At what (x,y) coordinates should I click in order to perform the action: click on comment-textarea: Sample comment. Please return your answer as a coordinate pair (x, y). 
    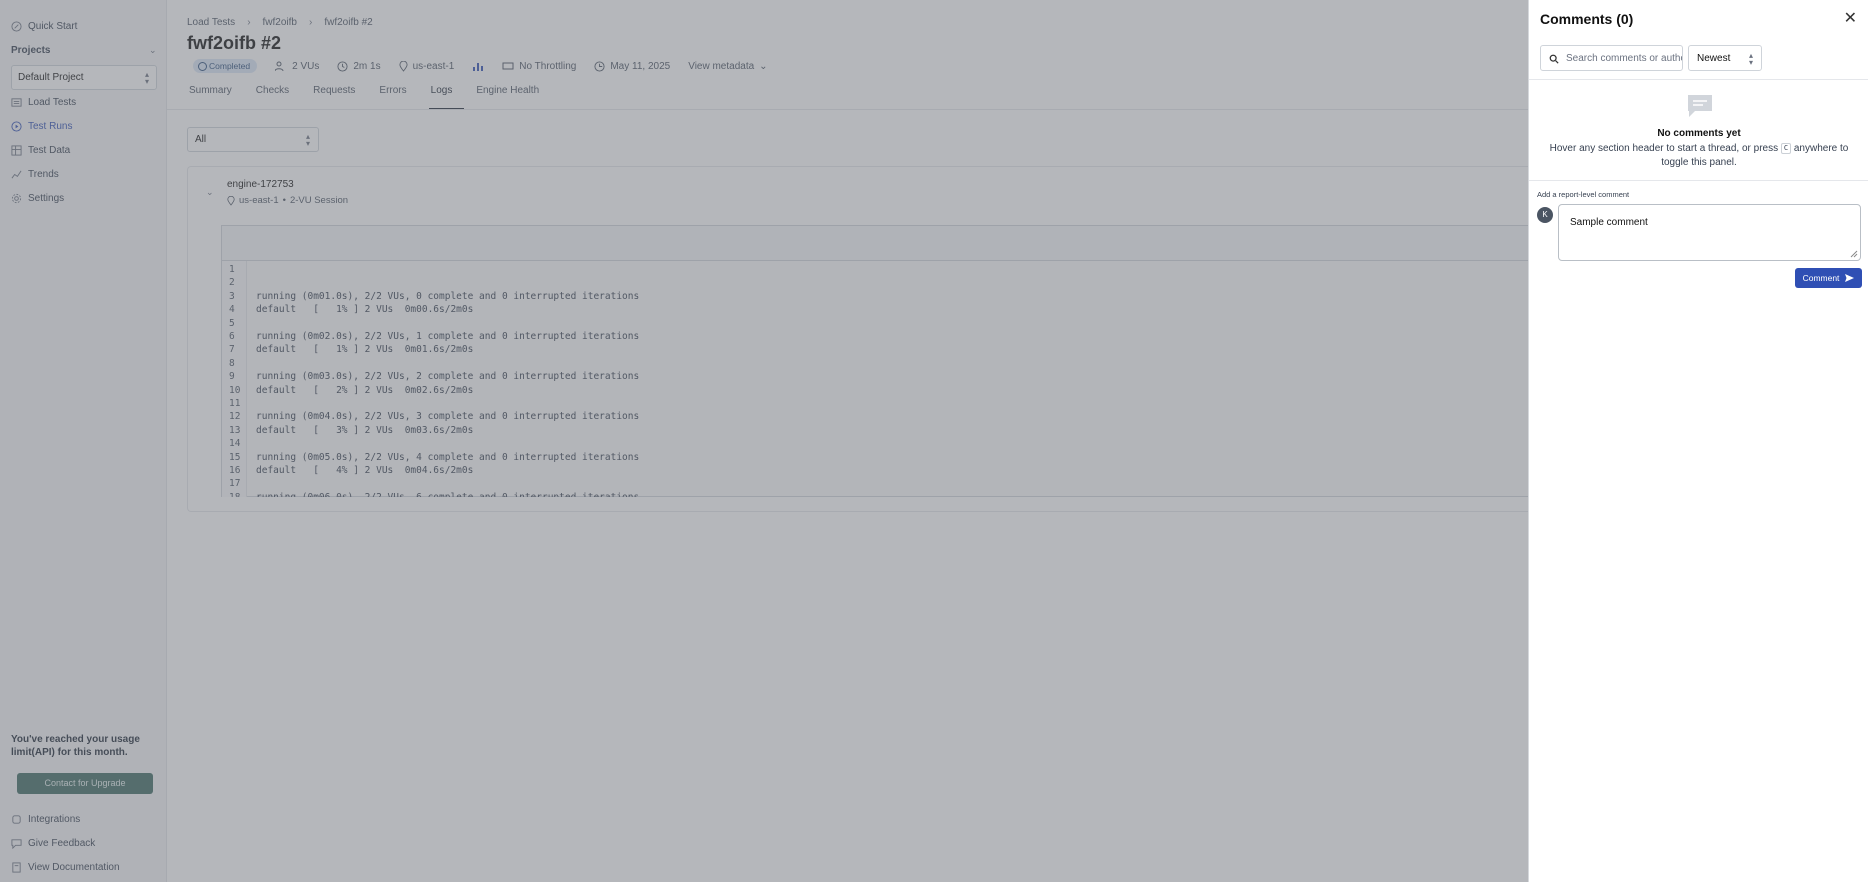
    Looking at the image, I should click on (1709, 232).